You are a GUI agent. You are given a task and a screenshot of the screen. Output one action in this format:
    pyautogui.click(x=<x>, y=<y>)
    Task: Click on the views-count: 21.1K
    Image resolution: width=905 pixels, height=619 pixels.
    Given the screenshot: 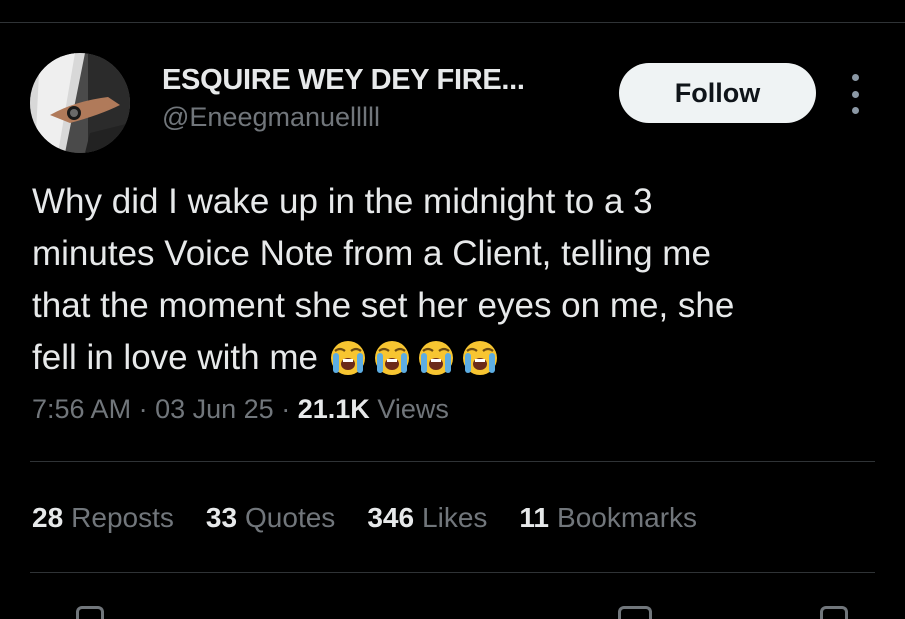 What is the action you would take?
    pyautogui.click(x=334, y=409)
    